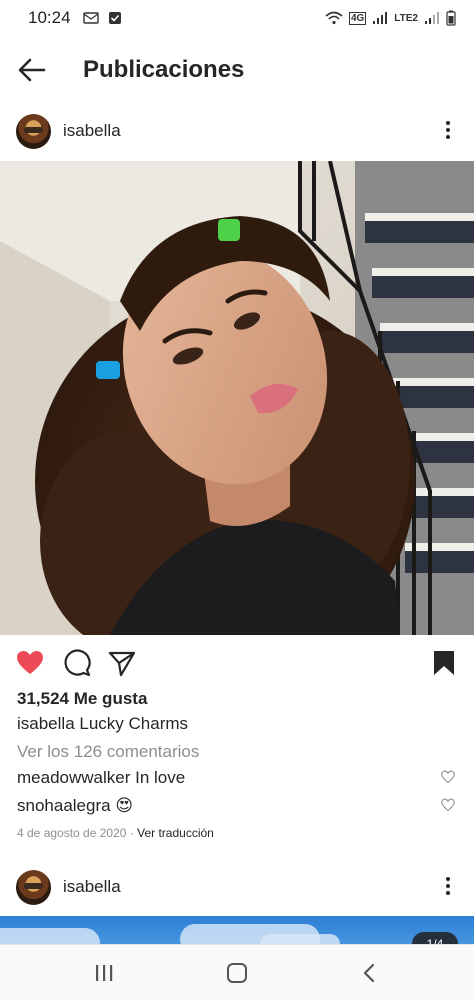 The height and width of the screenshot is (1000, 474). What do you see at coordinates (164, 69) in the screenshot?
I see `page-title: Publicaciones` at bounding box center [164, 69].